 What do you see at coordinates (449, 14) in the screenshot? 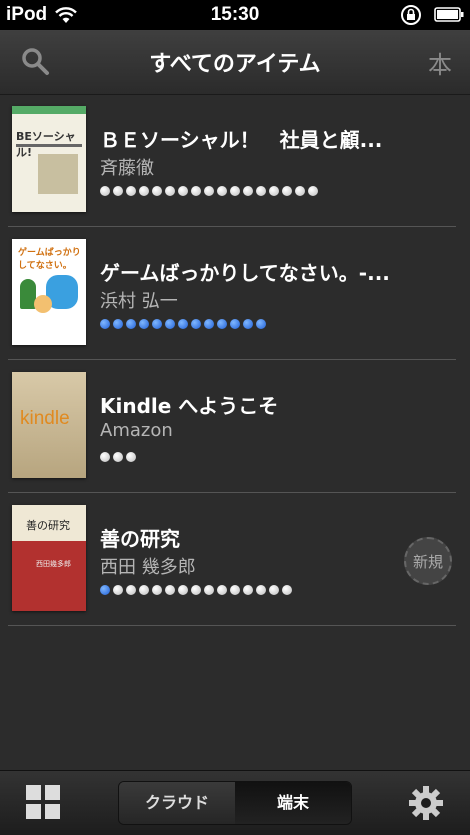
I see `battery-icon` at bounding box center [449, 14].